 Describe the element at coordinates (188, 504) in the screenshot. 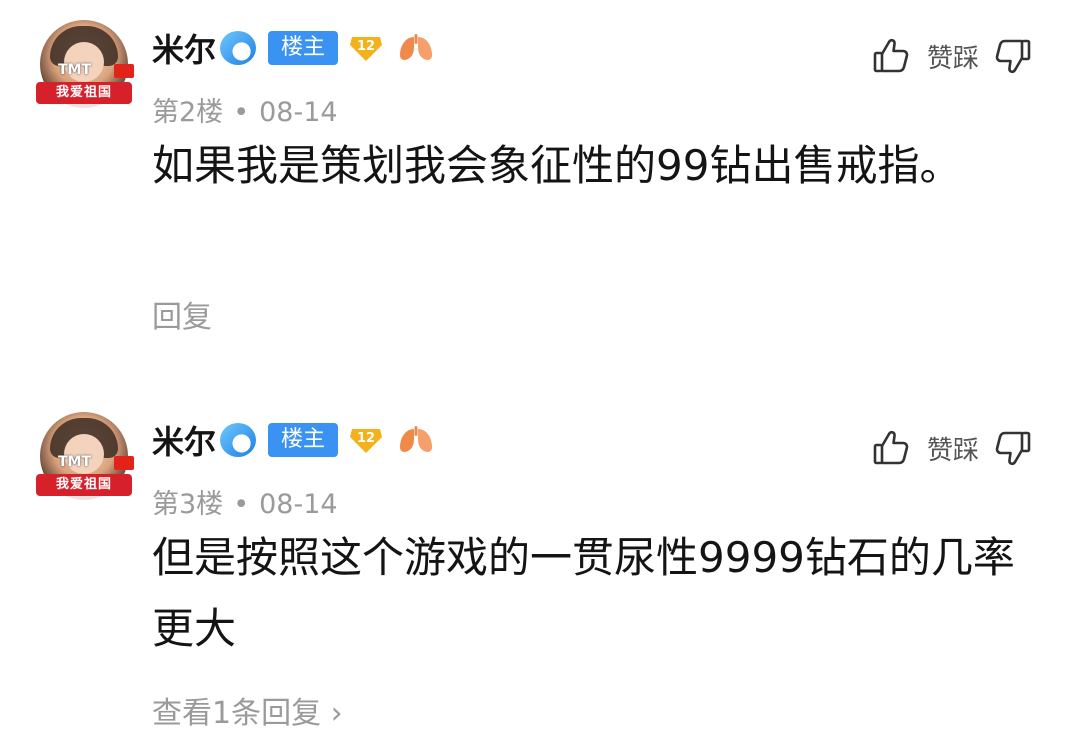

I see `floor-number: 第3楼` at that location.